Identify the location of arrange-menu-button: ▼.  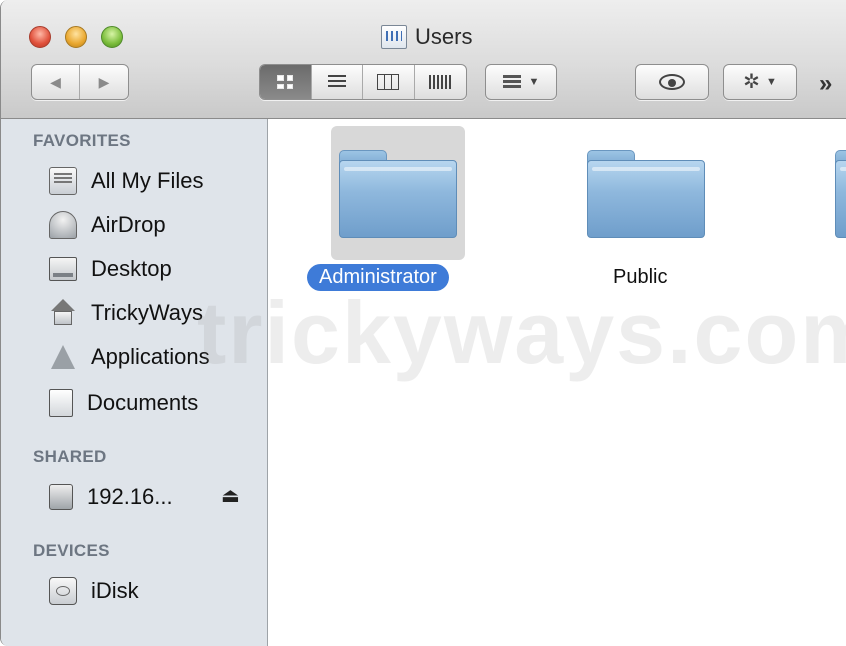
(521, 82).